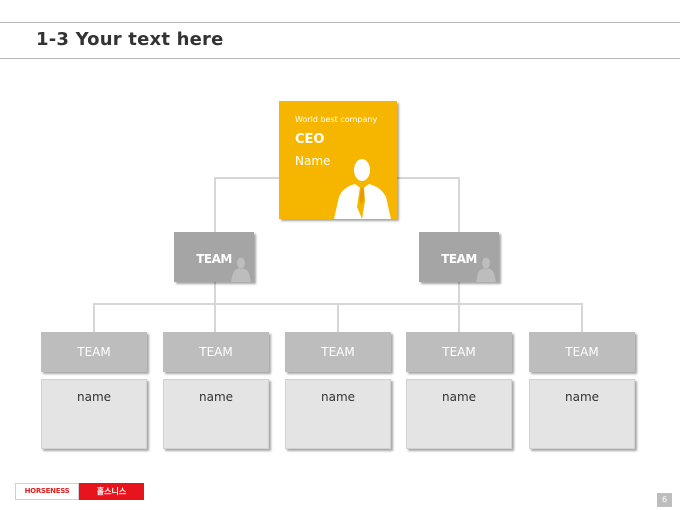 This screenshot has height=510, width=680. What do you see at coordinates (111, 491) in the screenshot?
I see `brand-logo-kr: 홀스니스` at bounding box center [111, 491].